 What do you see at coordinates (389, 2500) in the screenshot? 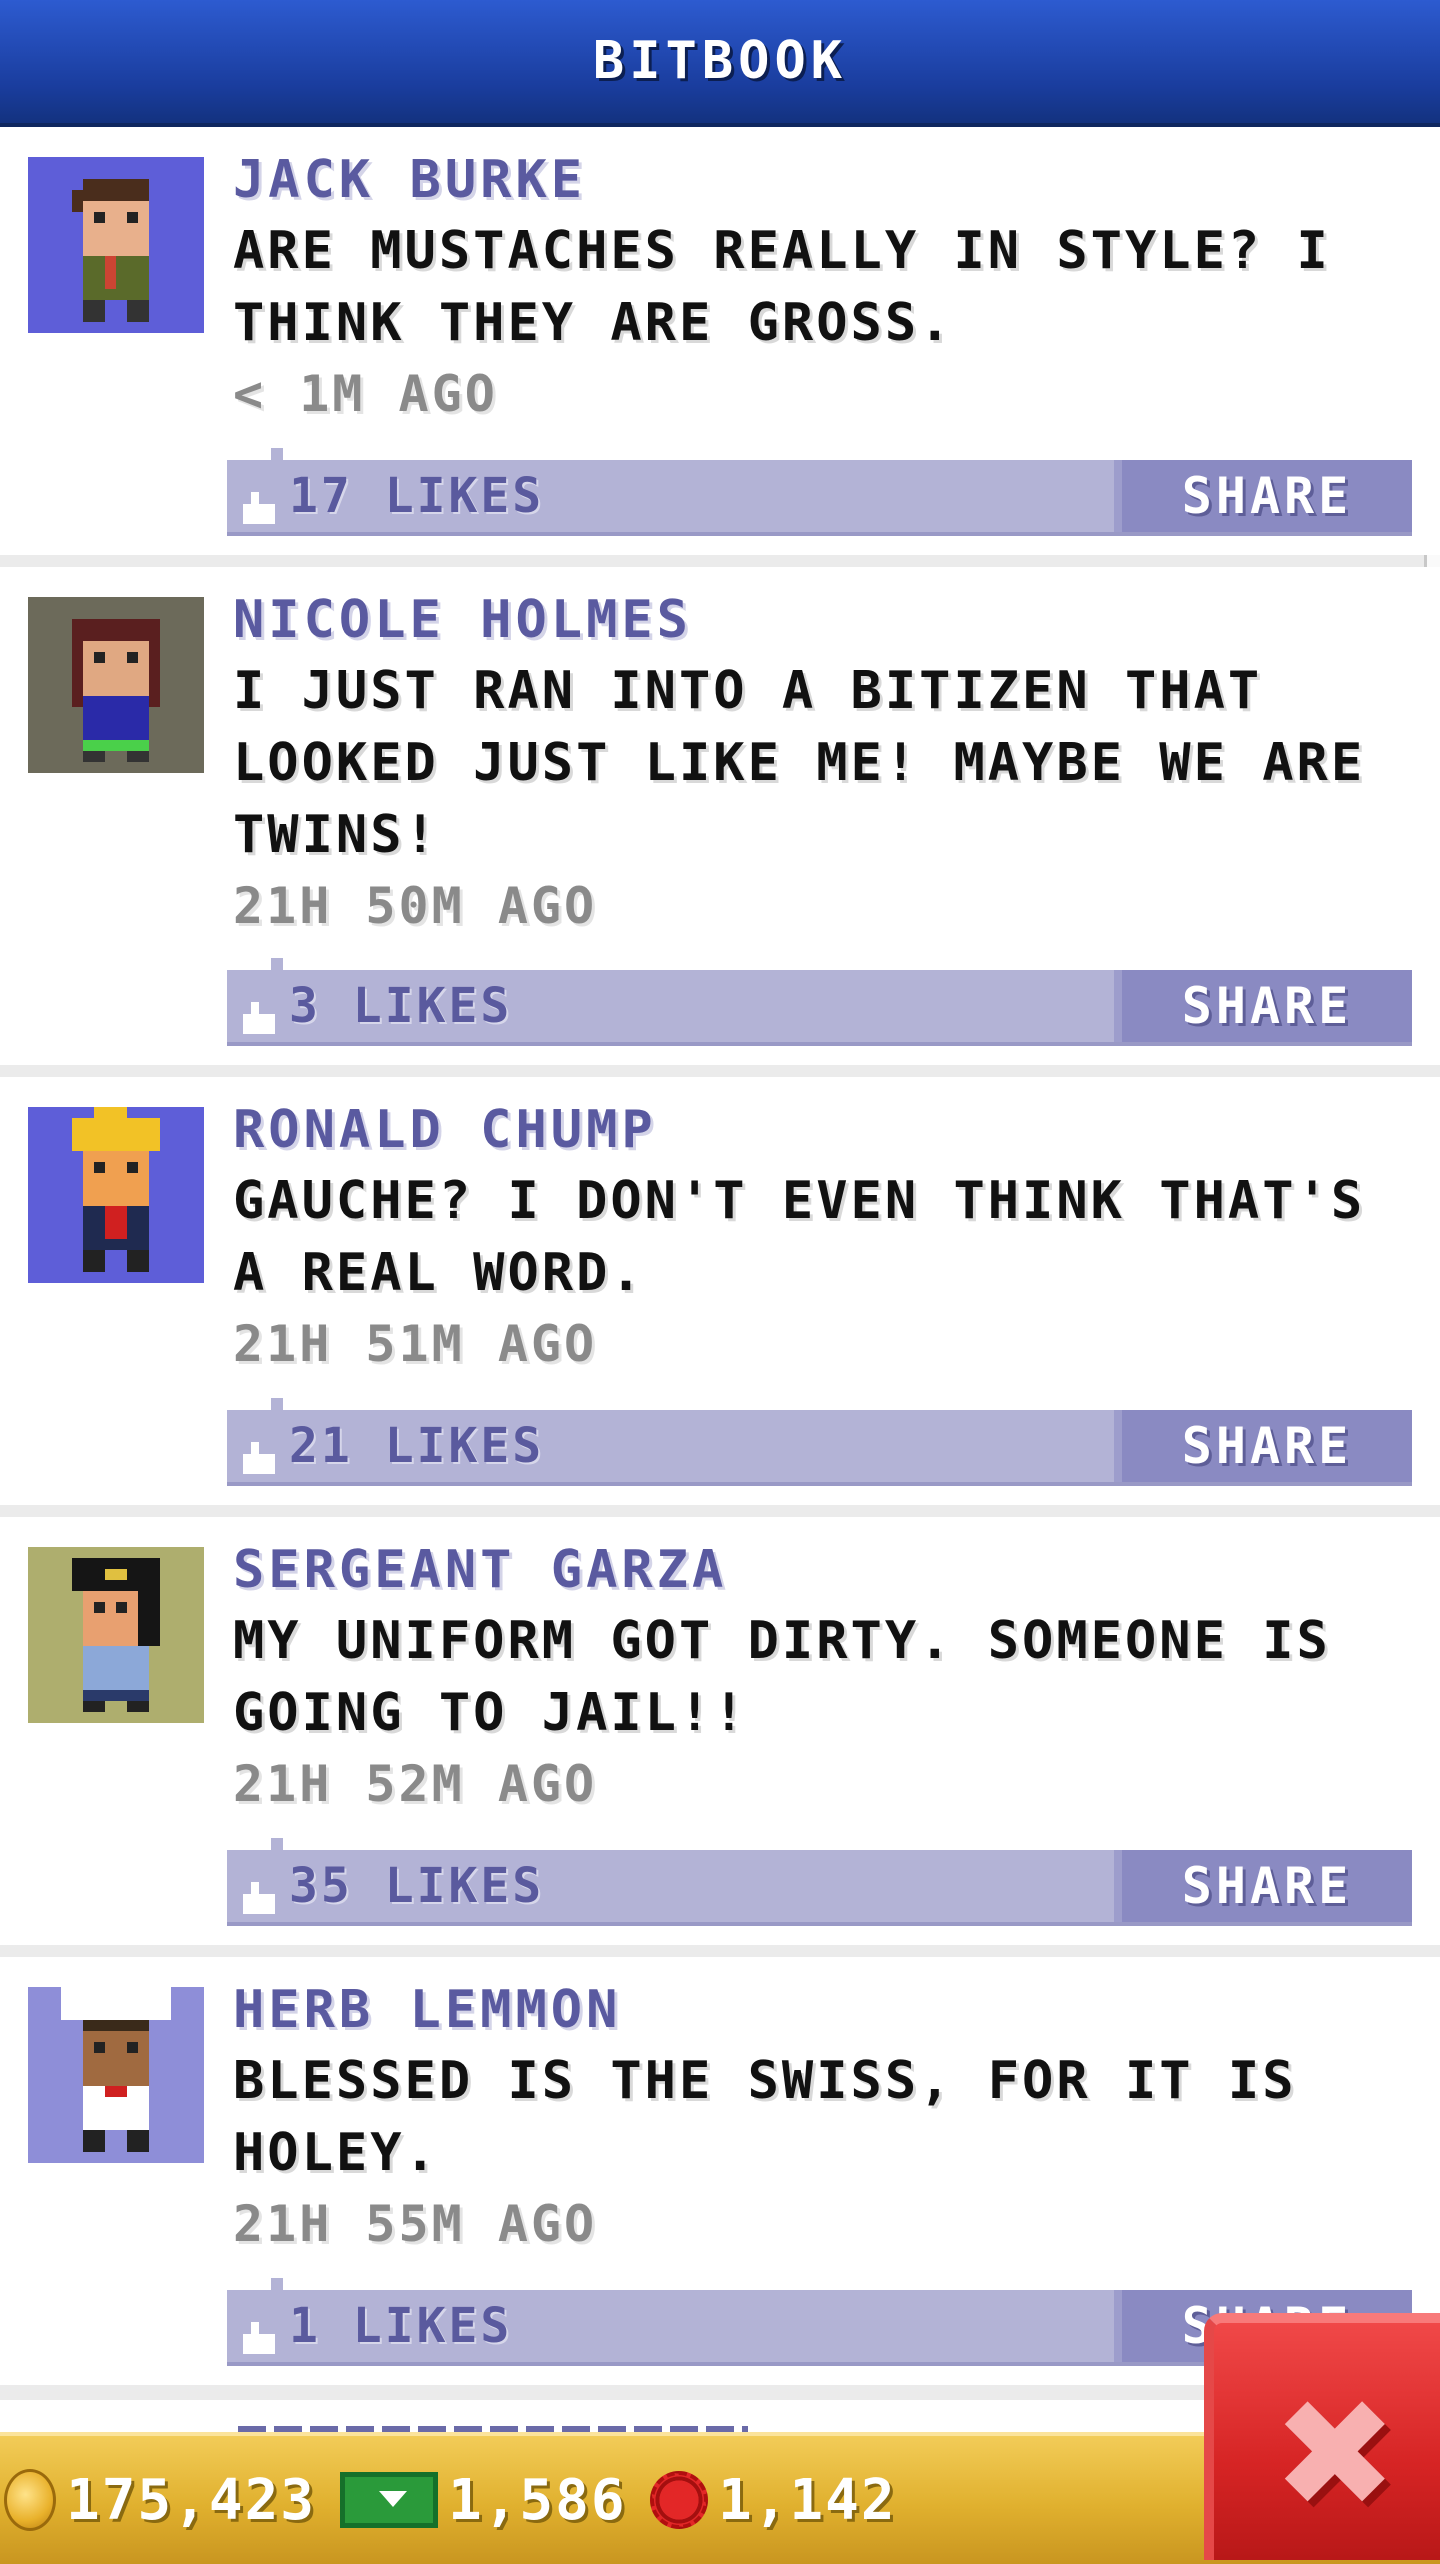
I see `bux-icon` at bounding box center [389, 2500].